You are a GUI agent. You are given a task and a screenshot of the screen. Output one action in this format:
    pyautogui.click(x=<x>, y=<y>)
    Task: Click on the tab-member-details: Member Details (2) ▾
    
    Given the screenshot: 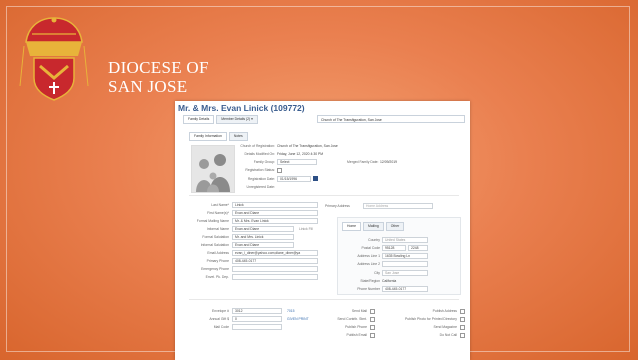 What is the action you would take?
    pyautogui.click(x=237, y=119)
    